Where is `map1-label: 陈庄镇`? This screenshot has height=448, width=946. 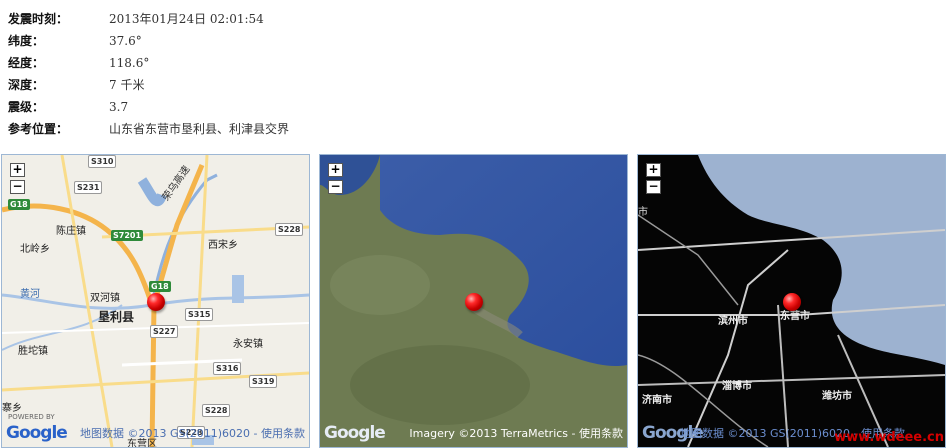 map1-label: 陈庄镇 is located at coordinates (71, 231).